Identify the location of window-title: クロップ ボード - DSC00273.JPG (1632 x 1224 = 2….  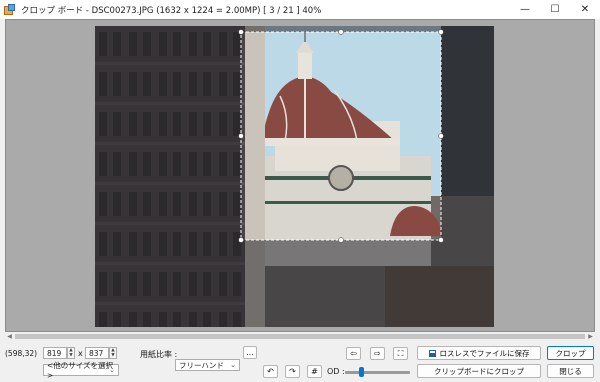
(171, 10).